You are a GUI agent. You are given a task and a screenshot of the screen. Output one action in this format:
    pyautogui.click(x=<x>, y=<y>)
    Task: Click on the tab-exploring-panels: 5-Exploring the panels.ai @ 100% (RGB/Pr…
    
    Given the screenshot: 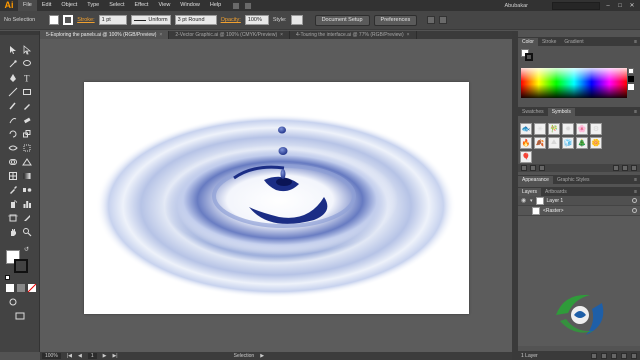 What is the action you would take?
    pyautogui.click(x=105, y=35)
    